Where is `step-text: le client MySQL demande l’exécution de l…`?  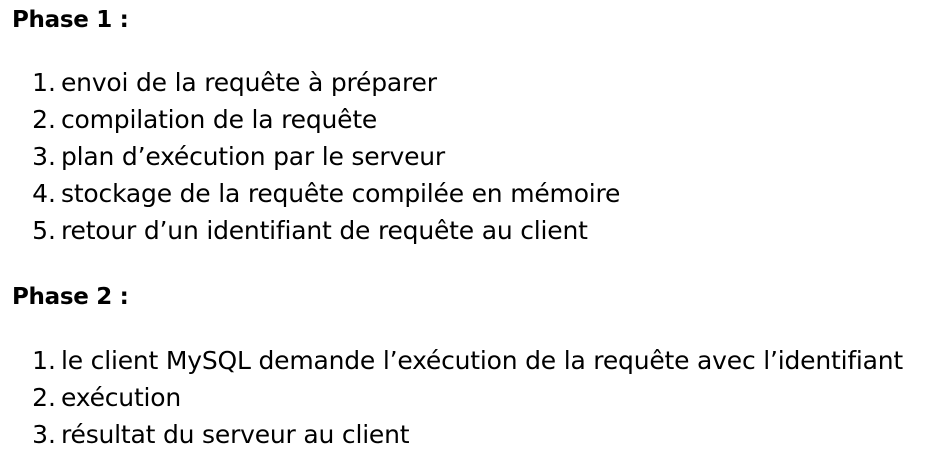
step-text: le client MySQL demande l’exécution de l… is located at coordinates (482, 360).